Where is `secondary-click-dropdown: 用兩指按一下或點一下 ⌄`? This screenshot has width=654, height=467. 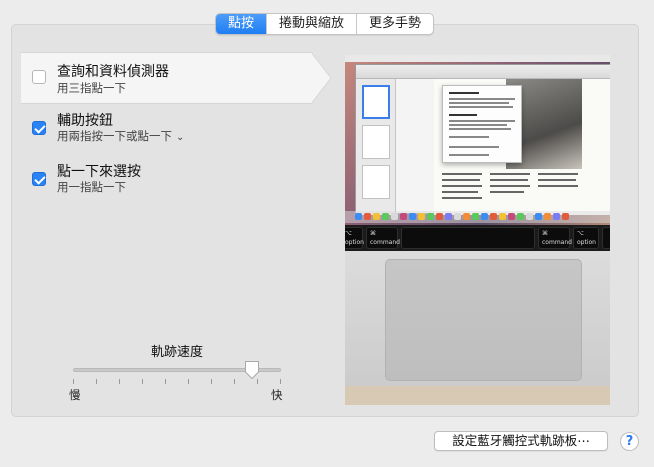 secondary-click-dropdown: 用兩指按一下或點一下 ⌄ is located at coordinates (120, 136).